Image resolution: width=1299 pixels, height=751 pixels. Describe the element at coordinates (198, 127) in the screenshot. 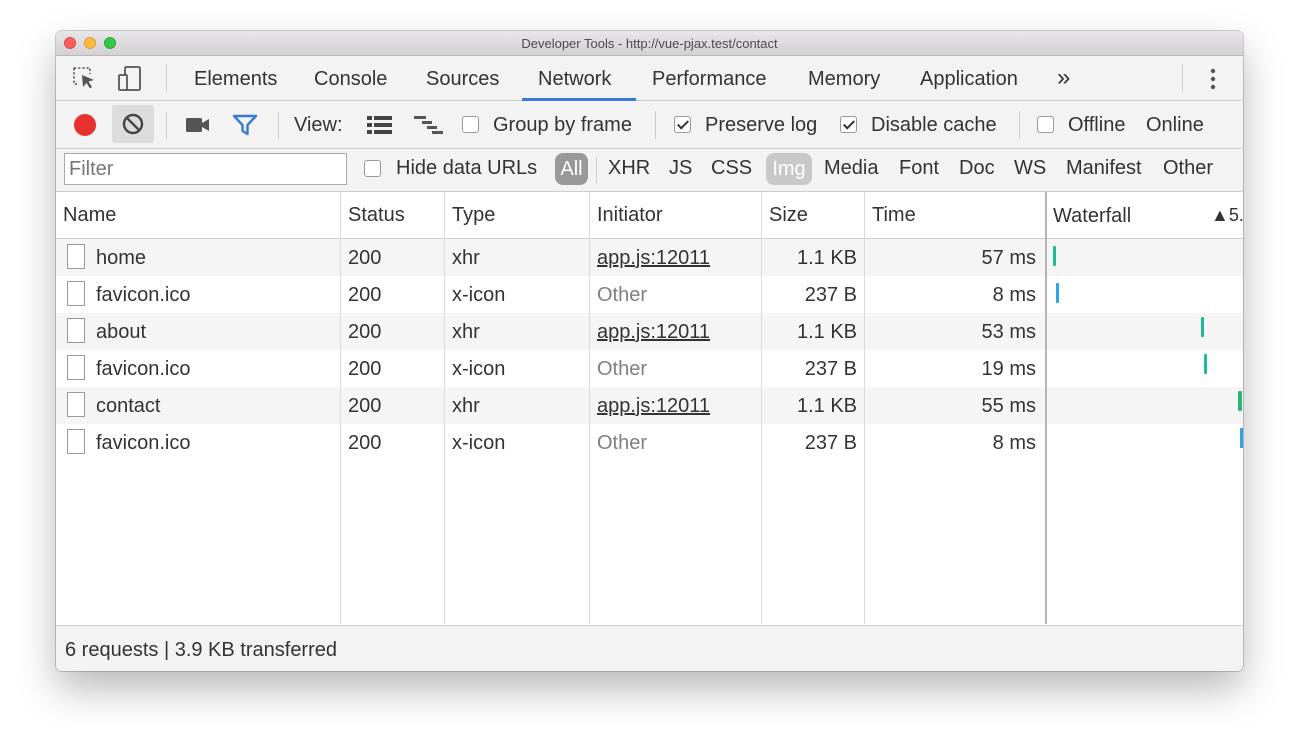

I see `video-camera-icon` at that location.